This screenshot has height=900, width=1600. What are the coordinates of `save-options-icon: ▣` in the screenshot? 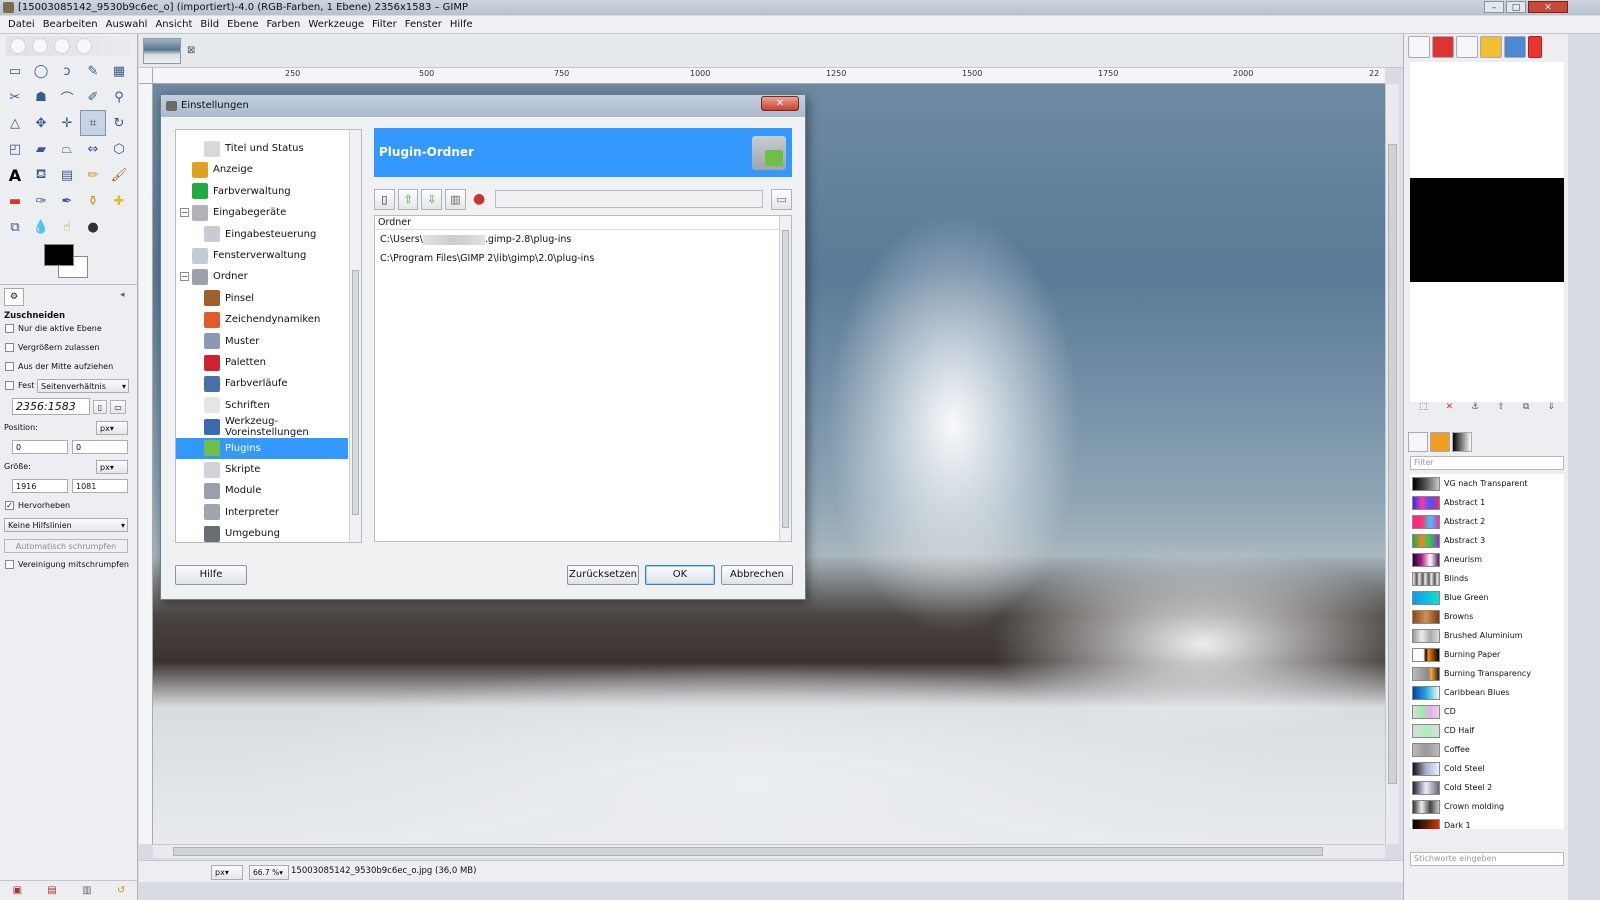 It's located at (17, 890).